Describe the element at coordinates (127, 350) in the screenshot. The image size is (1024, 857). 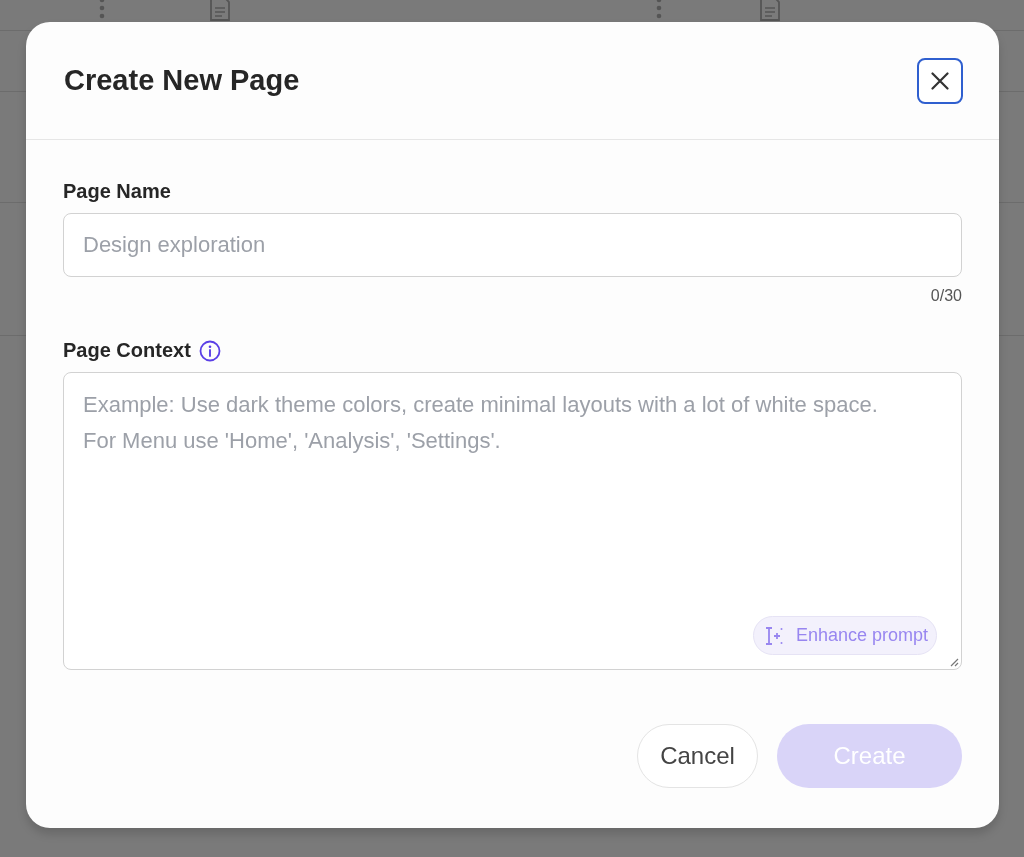
I see `field-label: Page Context` at that location.